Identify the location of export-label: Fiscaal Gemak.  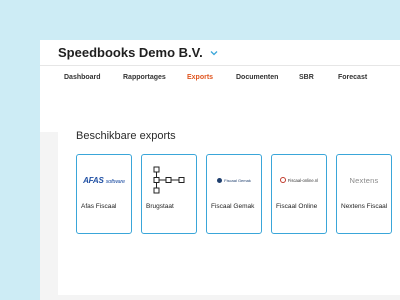
(233, 206).